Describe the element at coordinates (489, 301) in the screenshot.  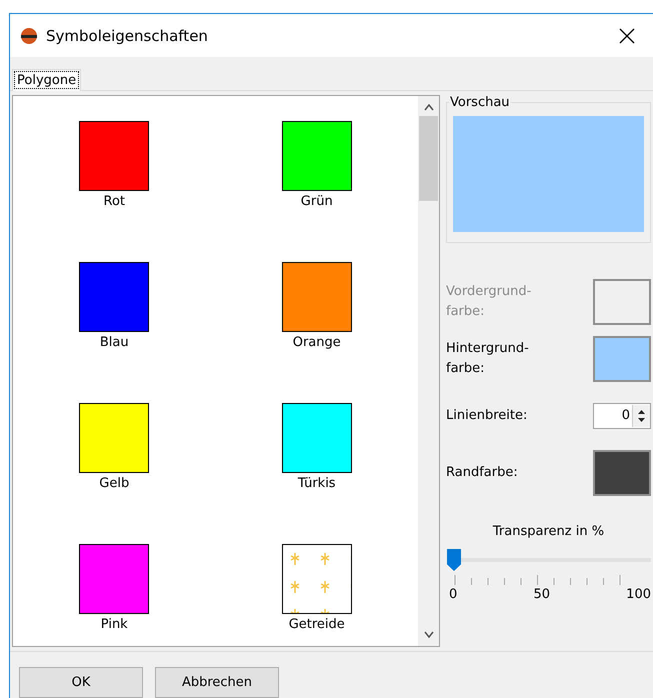
I see `property-label: Vordergrund- farbe:` at that location.